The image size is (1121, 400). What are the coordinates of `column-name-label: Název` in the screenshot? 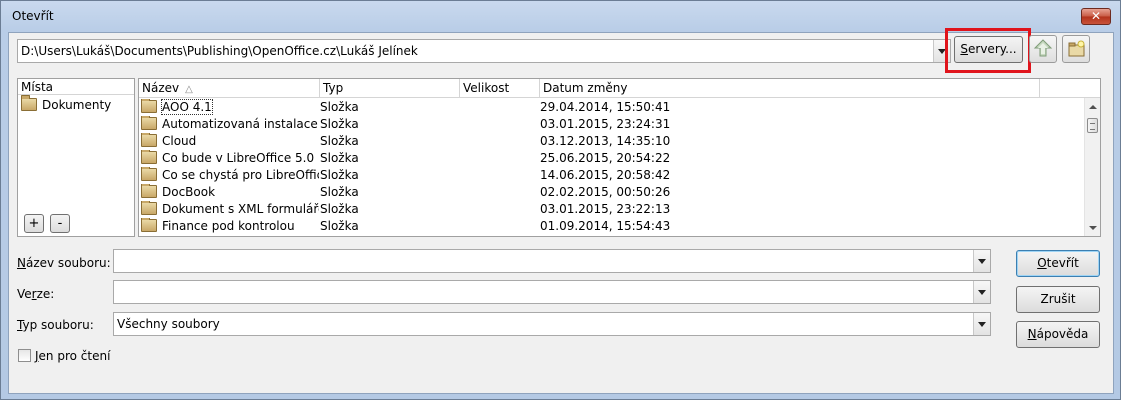 It's located at (161, 88).